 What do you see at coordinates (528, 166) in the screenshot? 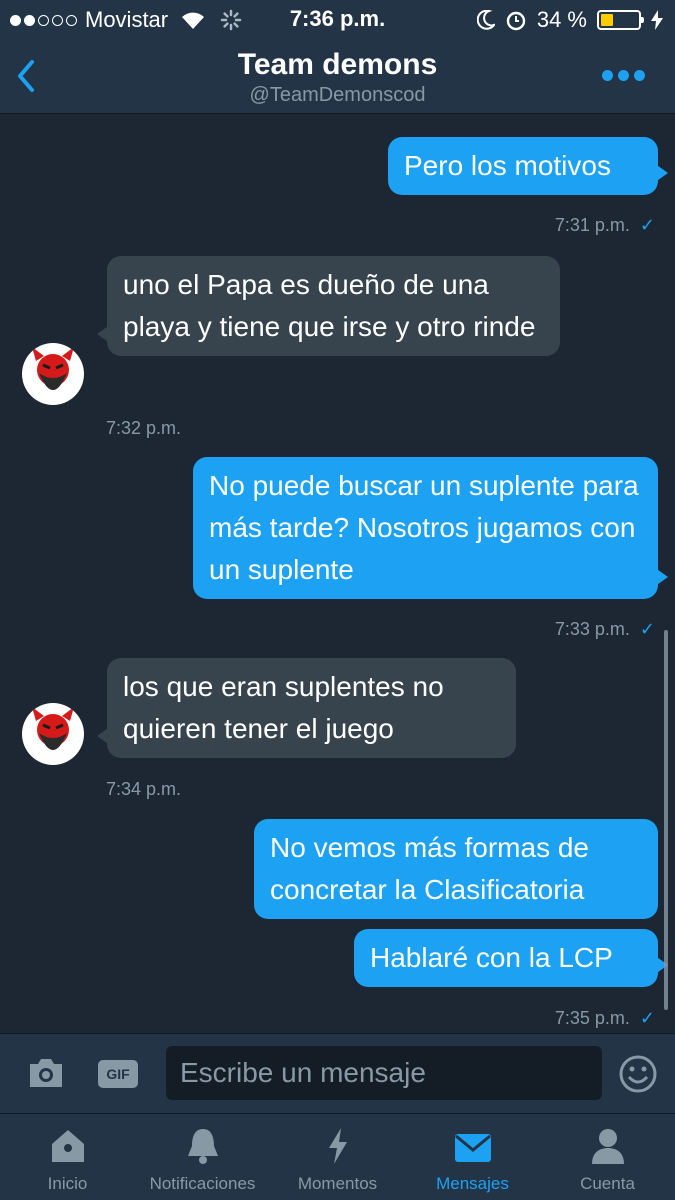
I see `message-bubble-outgoing: Pero los motivos` at bounding box center [528, 166].